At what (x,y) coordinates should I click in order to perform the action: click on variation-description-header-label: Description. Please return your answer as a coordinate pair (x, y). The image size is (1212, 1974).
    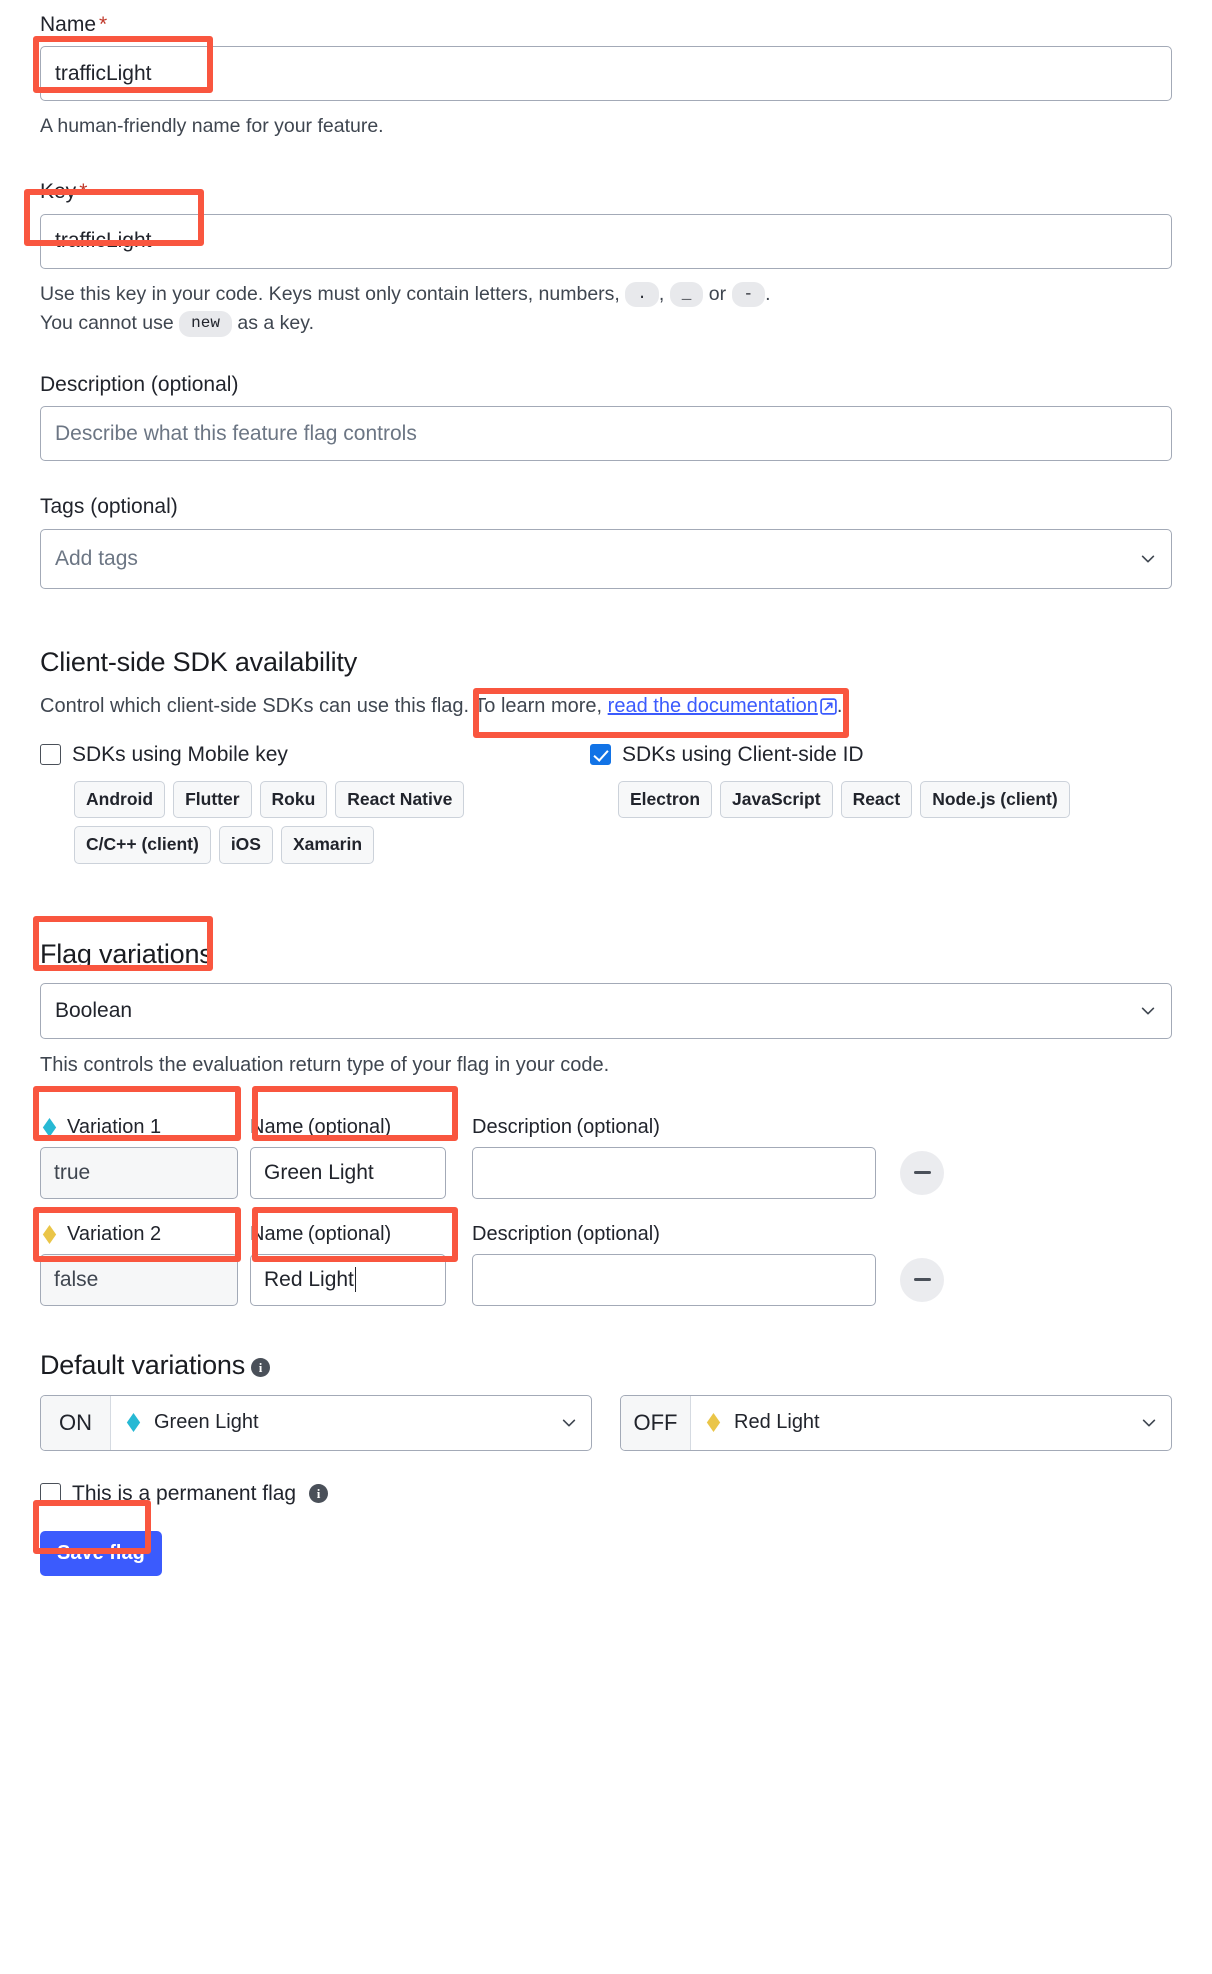
    Looking at the image, I should click on (522, 1233).